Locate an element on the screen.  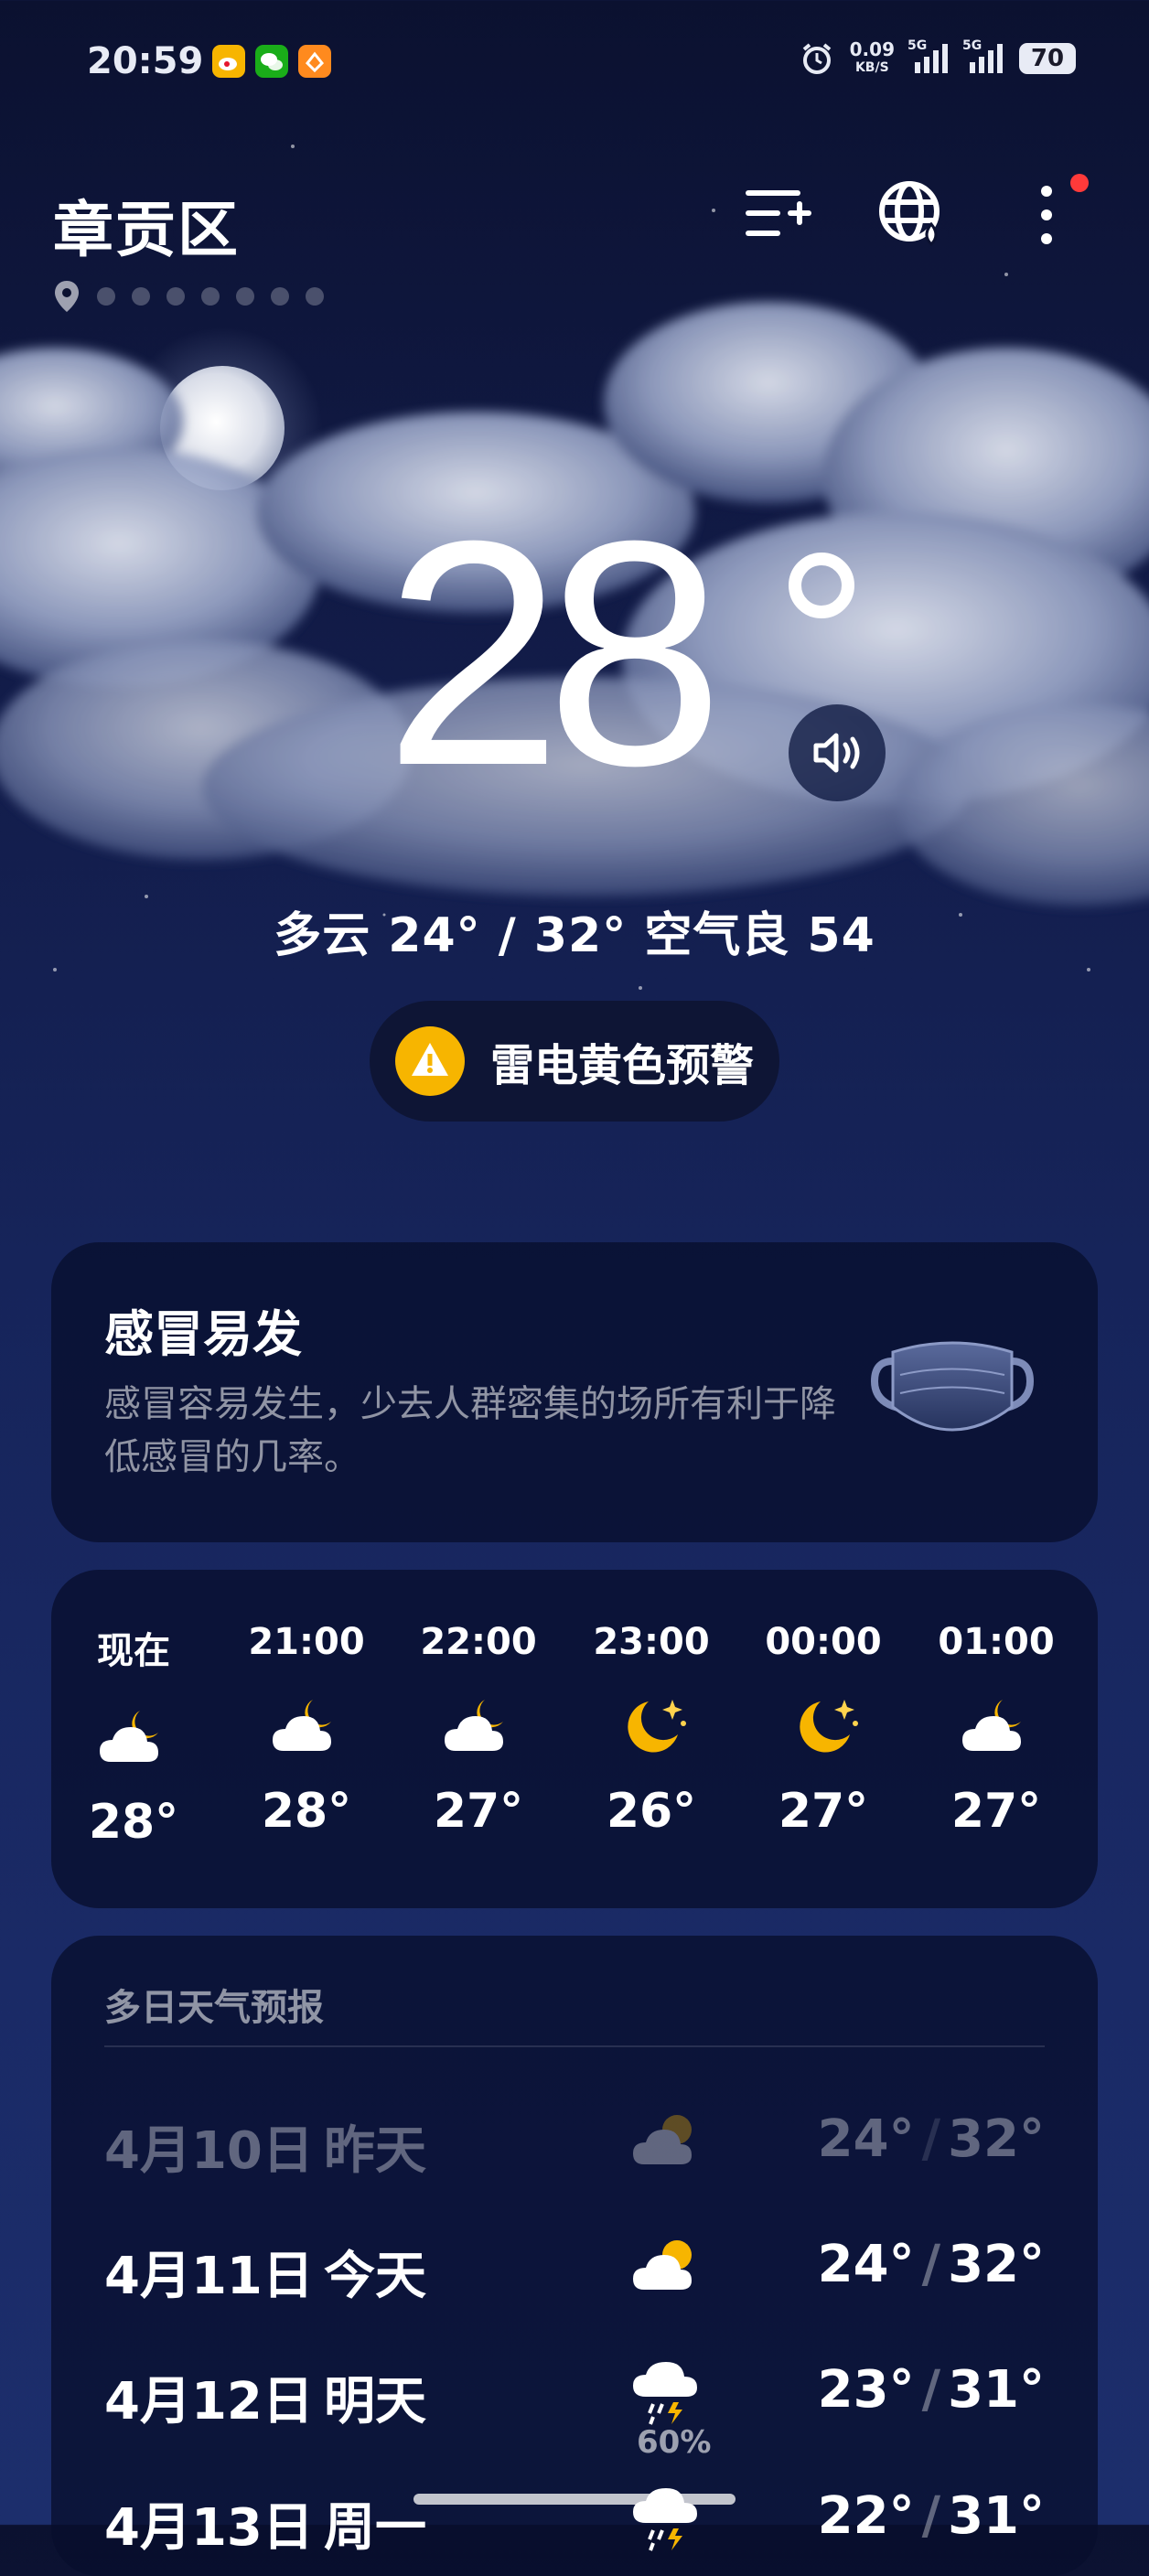
manage-cities-button is located at coordinates (778, 215).